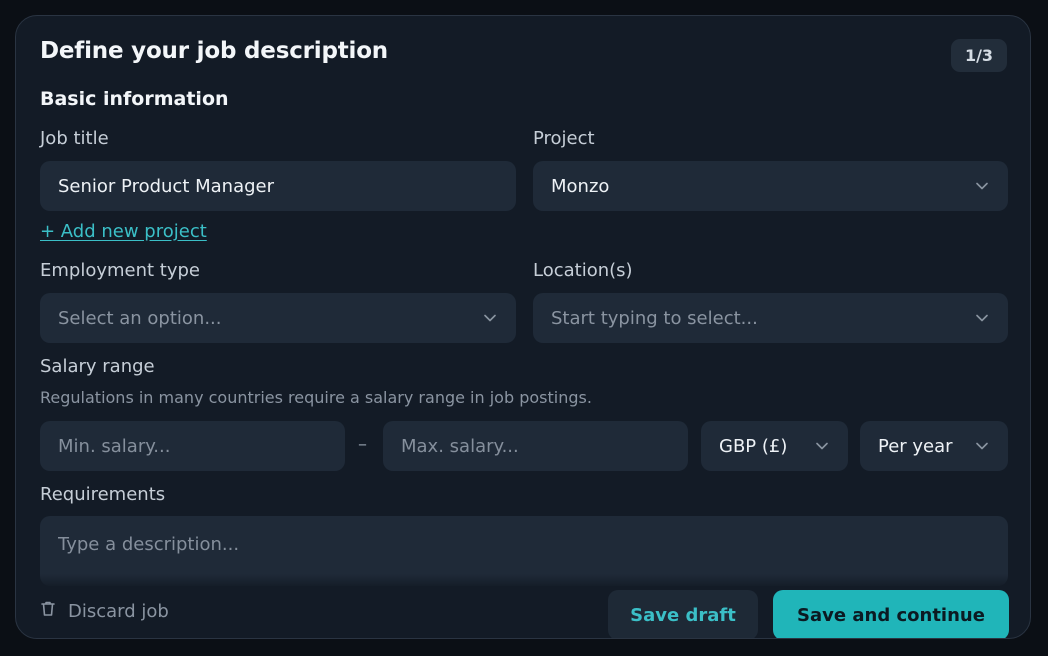  I want to click on save-and-continue-button: Save and continue, so click(891, 614).